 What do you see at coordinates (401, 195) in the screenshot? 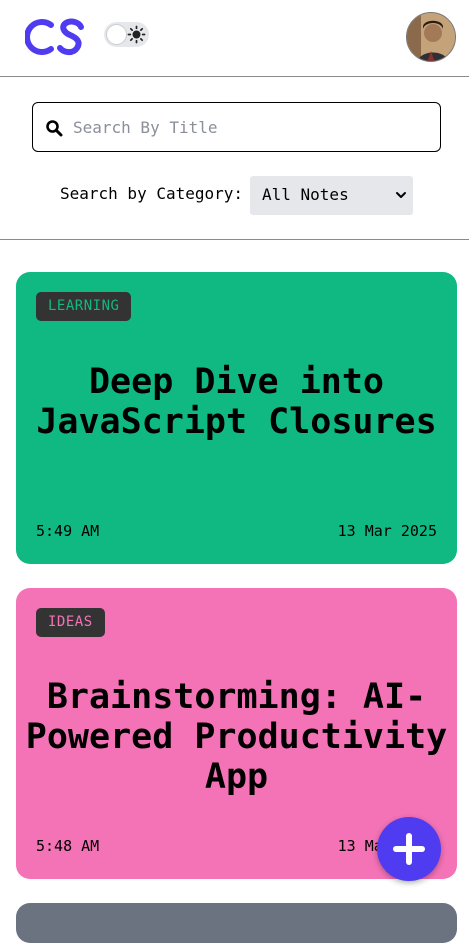
I see `chevron-down-icon` at bounding box center [401, 195].